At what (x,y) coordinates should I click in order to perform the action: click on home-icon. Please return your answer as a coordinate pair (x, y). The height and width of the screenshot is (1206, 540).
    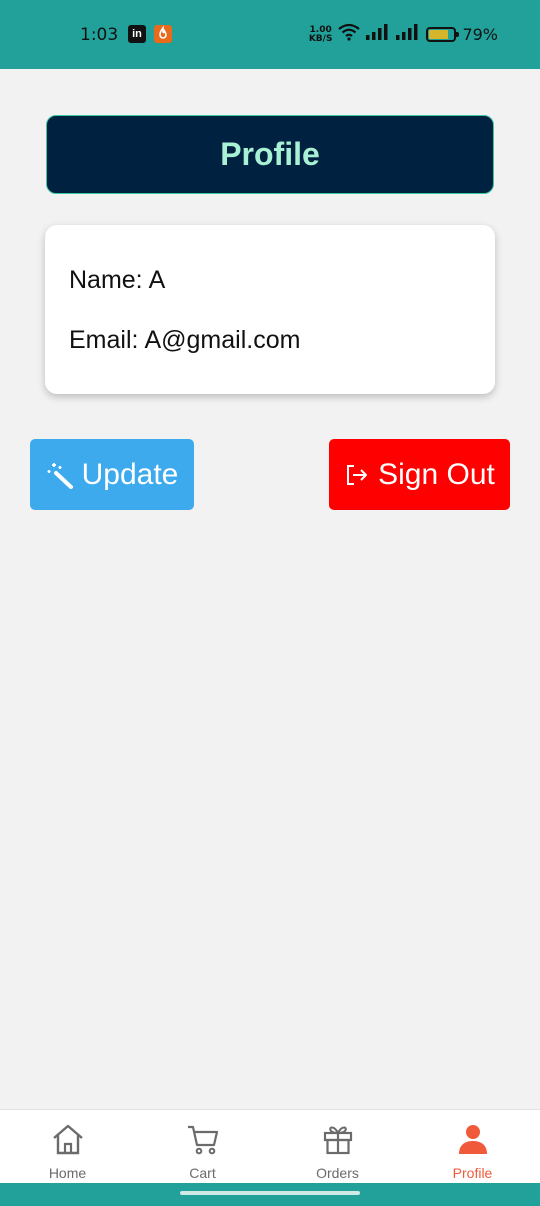
    Looking at the image, I should click on (68, 1141).